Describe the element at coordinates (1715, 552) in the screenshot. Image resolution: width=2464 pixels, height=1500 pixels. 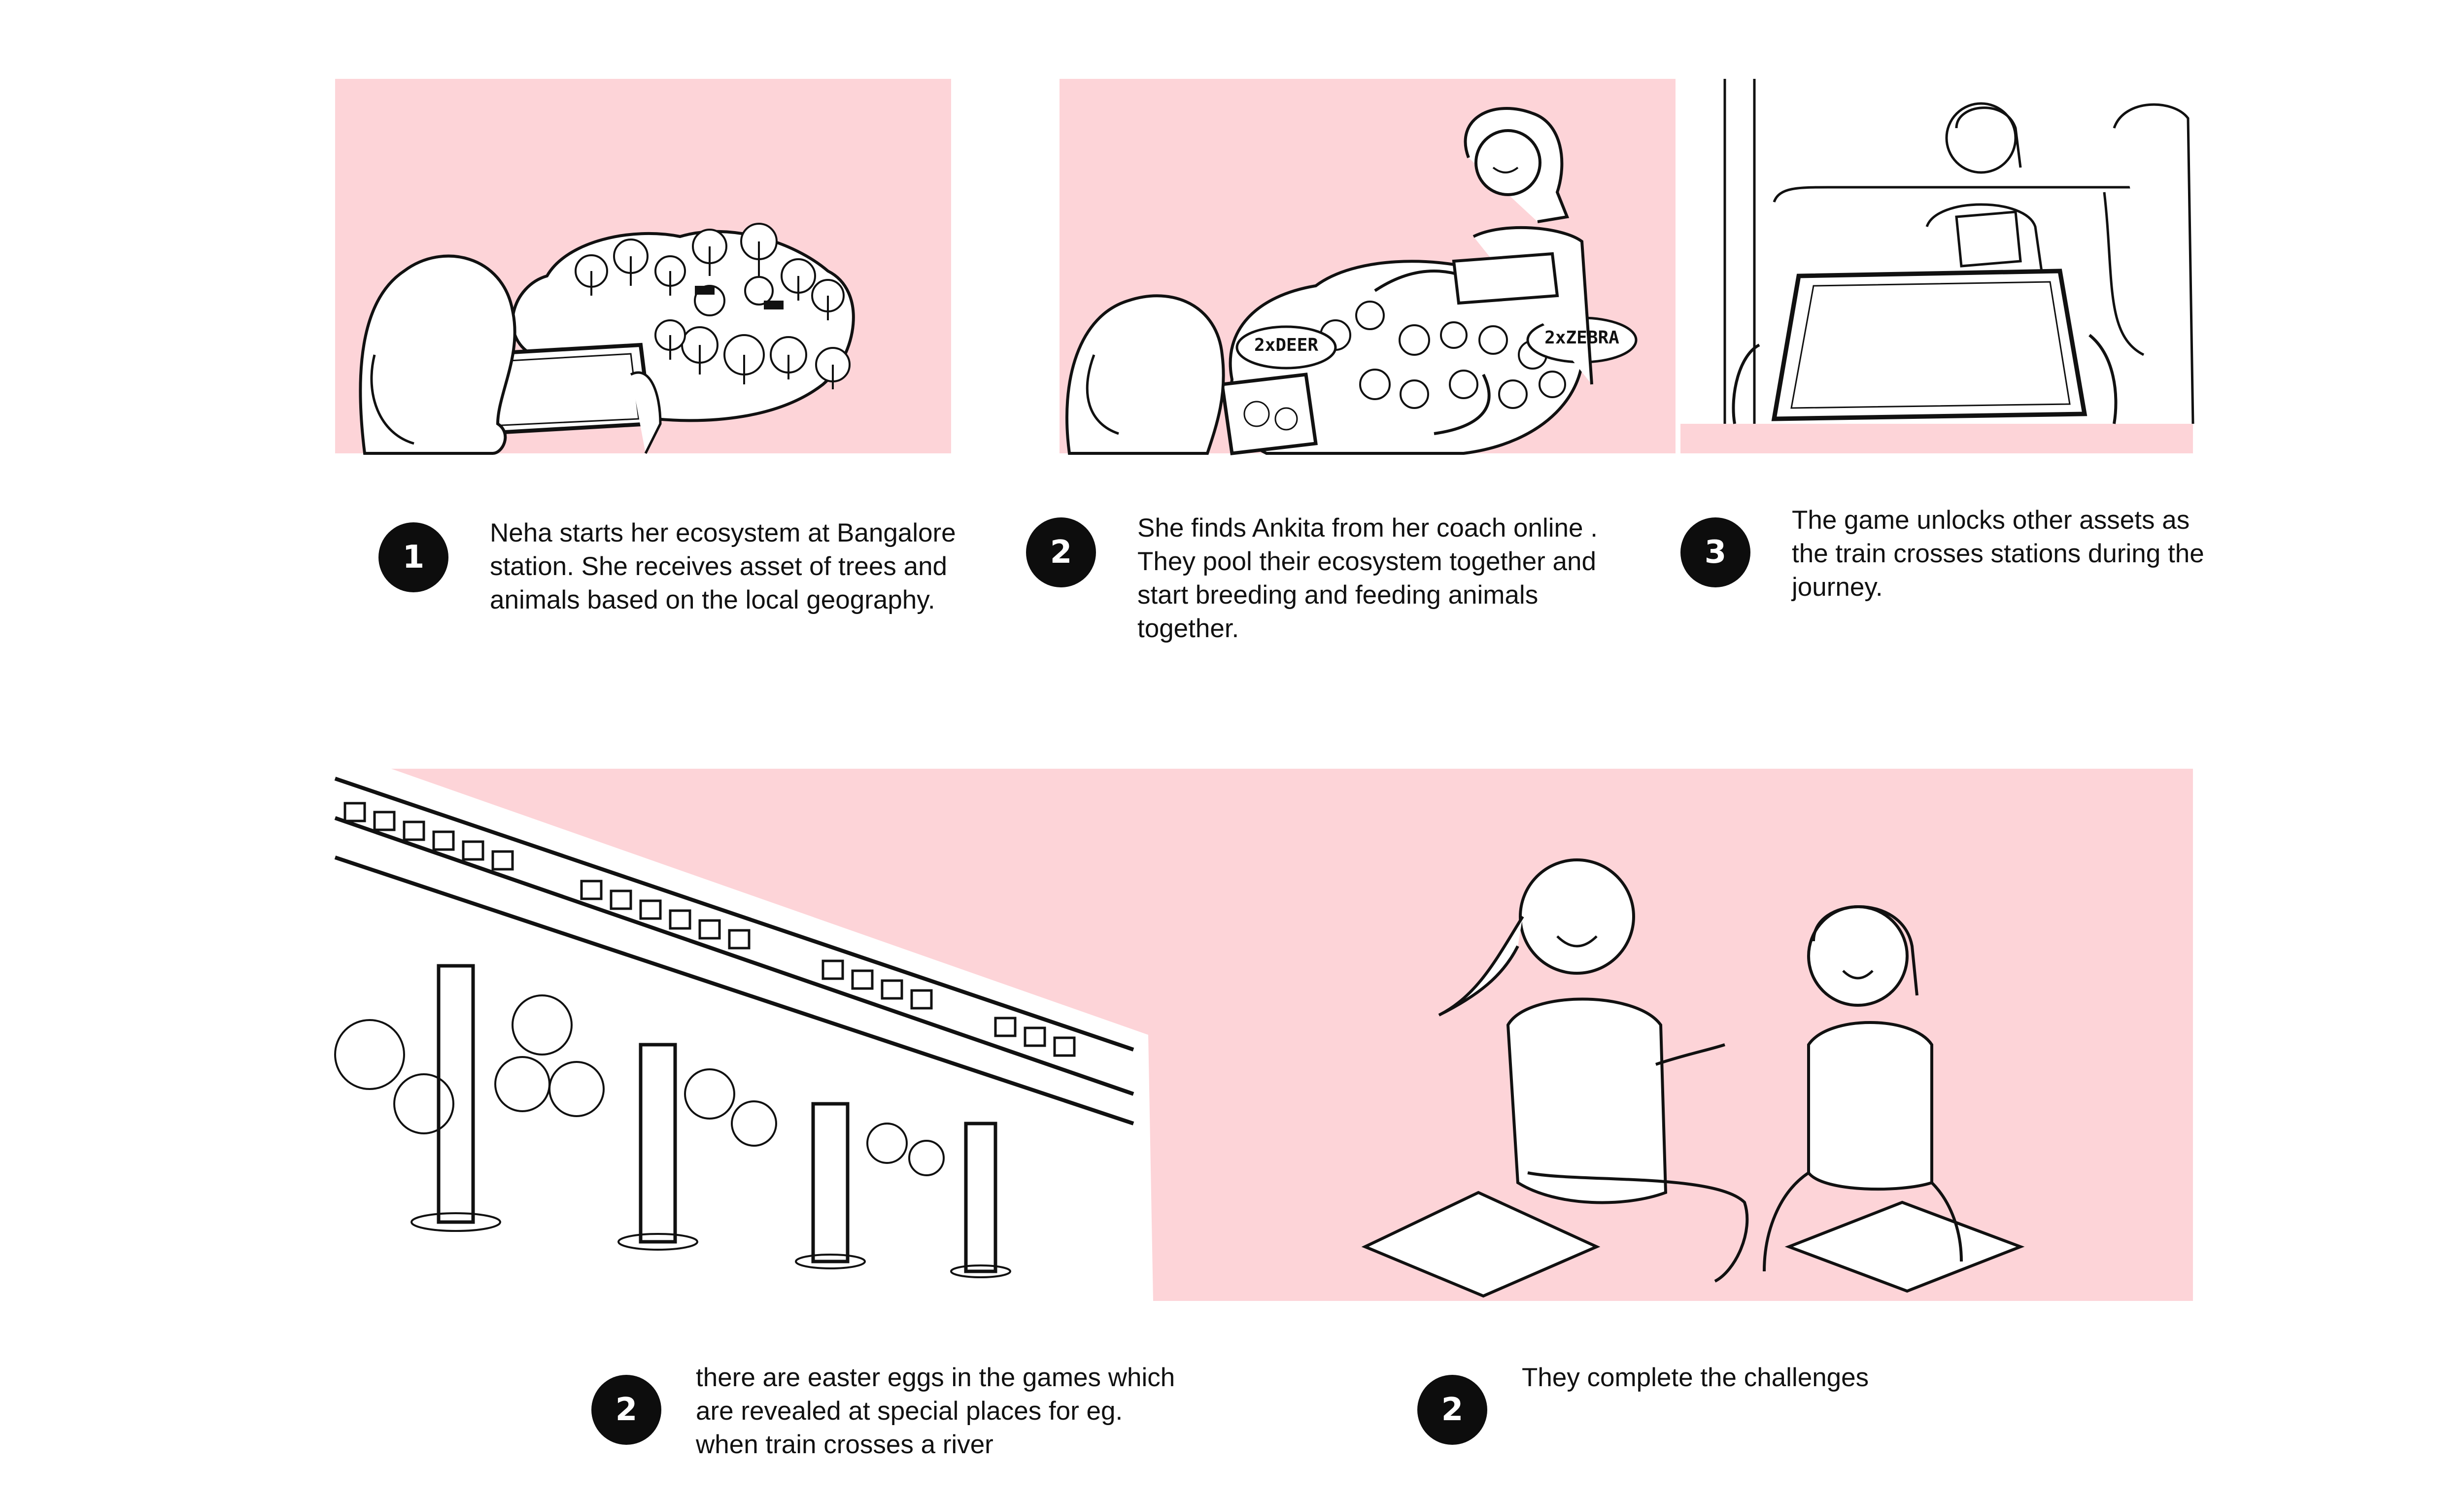
I see `step-number-badge: 3` at that location.